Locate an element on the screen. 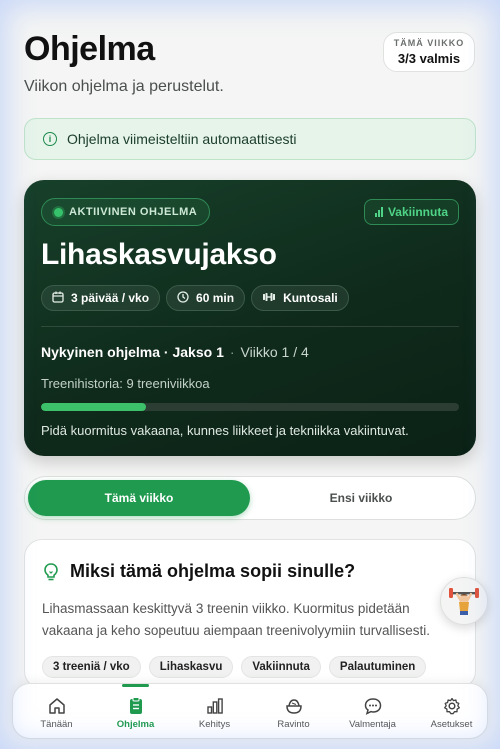 This screenshot has height=749, width=500. week-progress-text: Viikko 1 / 4 is located at coordinates (274, 352).